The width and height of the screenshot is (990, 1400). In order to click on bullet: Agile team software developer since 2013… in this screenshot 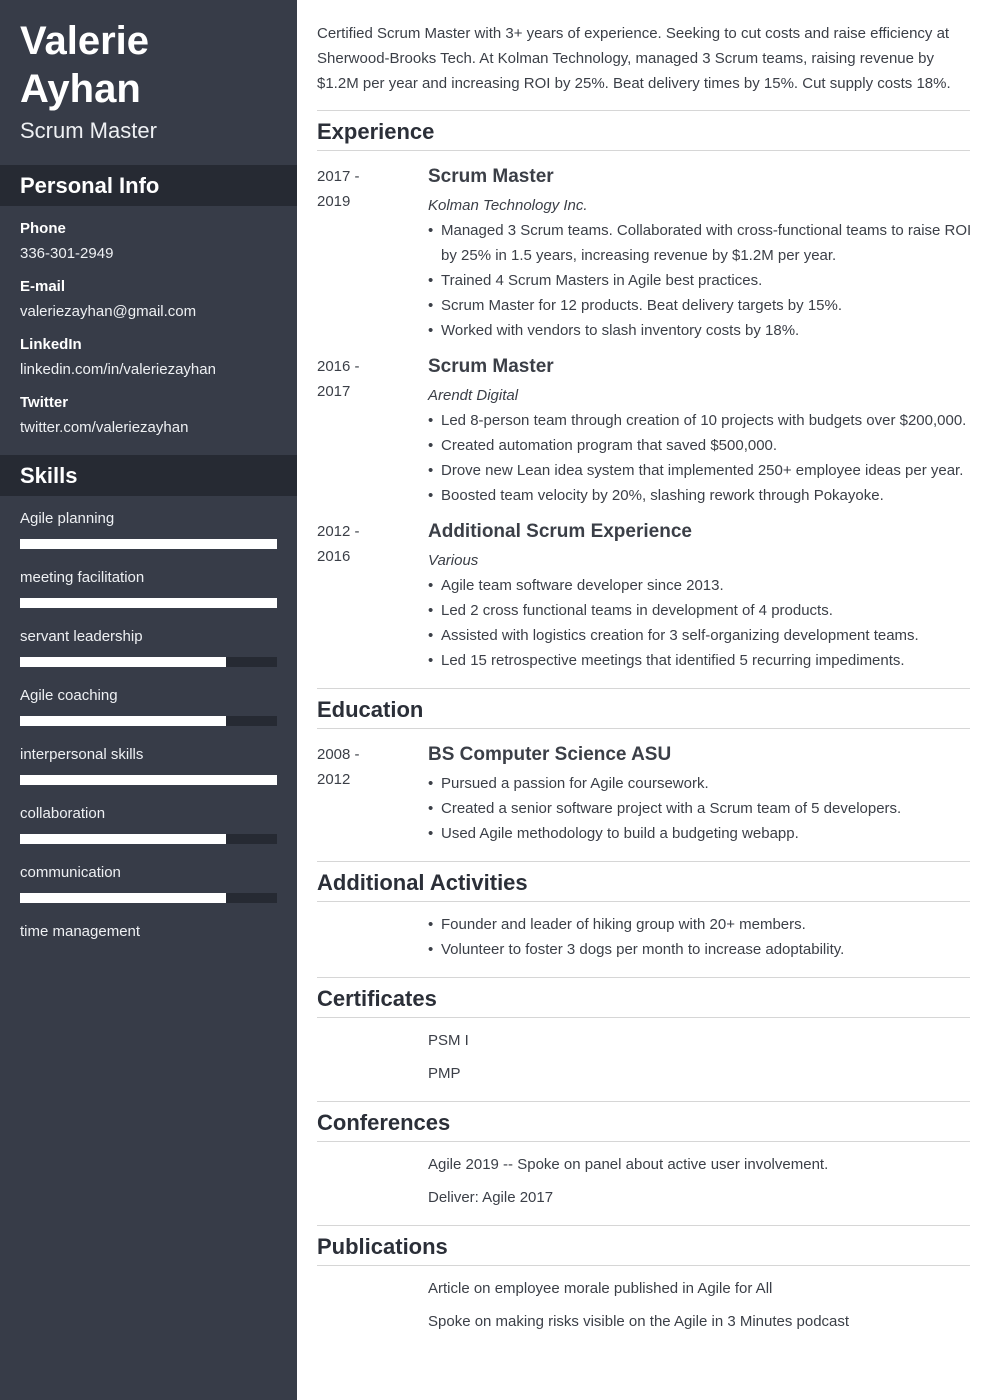, I will do `click(700, 585)`.